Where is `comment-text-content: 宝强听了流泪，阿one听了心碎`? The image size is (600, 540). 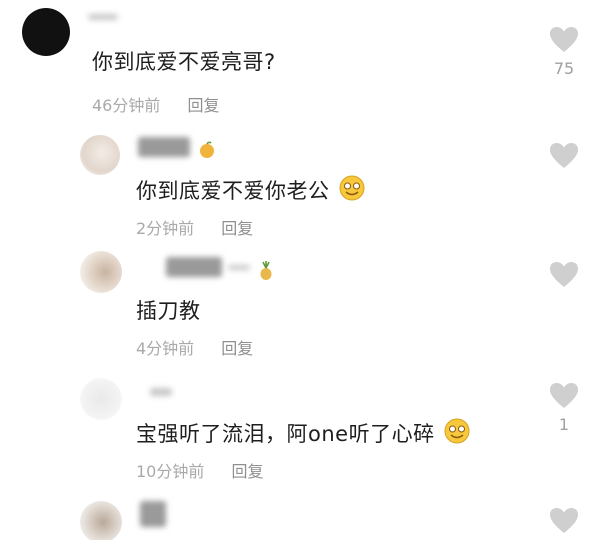
comment-text-content: 宝强听了流泪，阿one听了心碎 is located at coordinates (285, 434).